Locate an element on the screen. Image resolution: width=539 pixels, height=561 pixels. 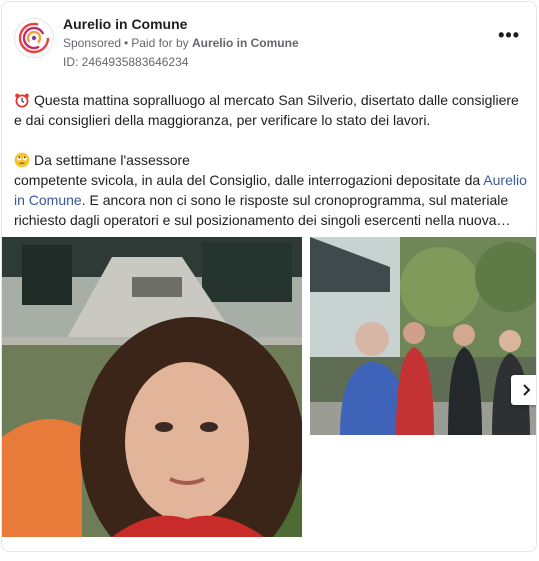
spiral-logo-icon is located at coordinates (34, 38).